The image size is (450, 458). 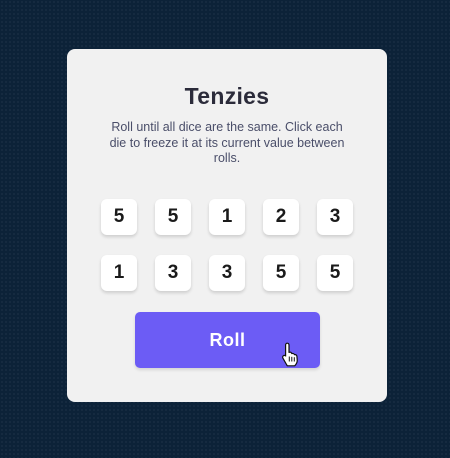 What do you see at coordinates (227, 96) in the screenshot?
I see `game-title: Tenzies` at bounding box center [227, 96].